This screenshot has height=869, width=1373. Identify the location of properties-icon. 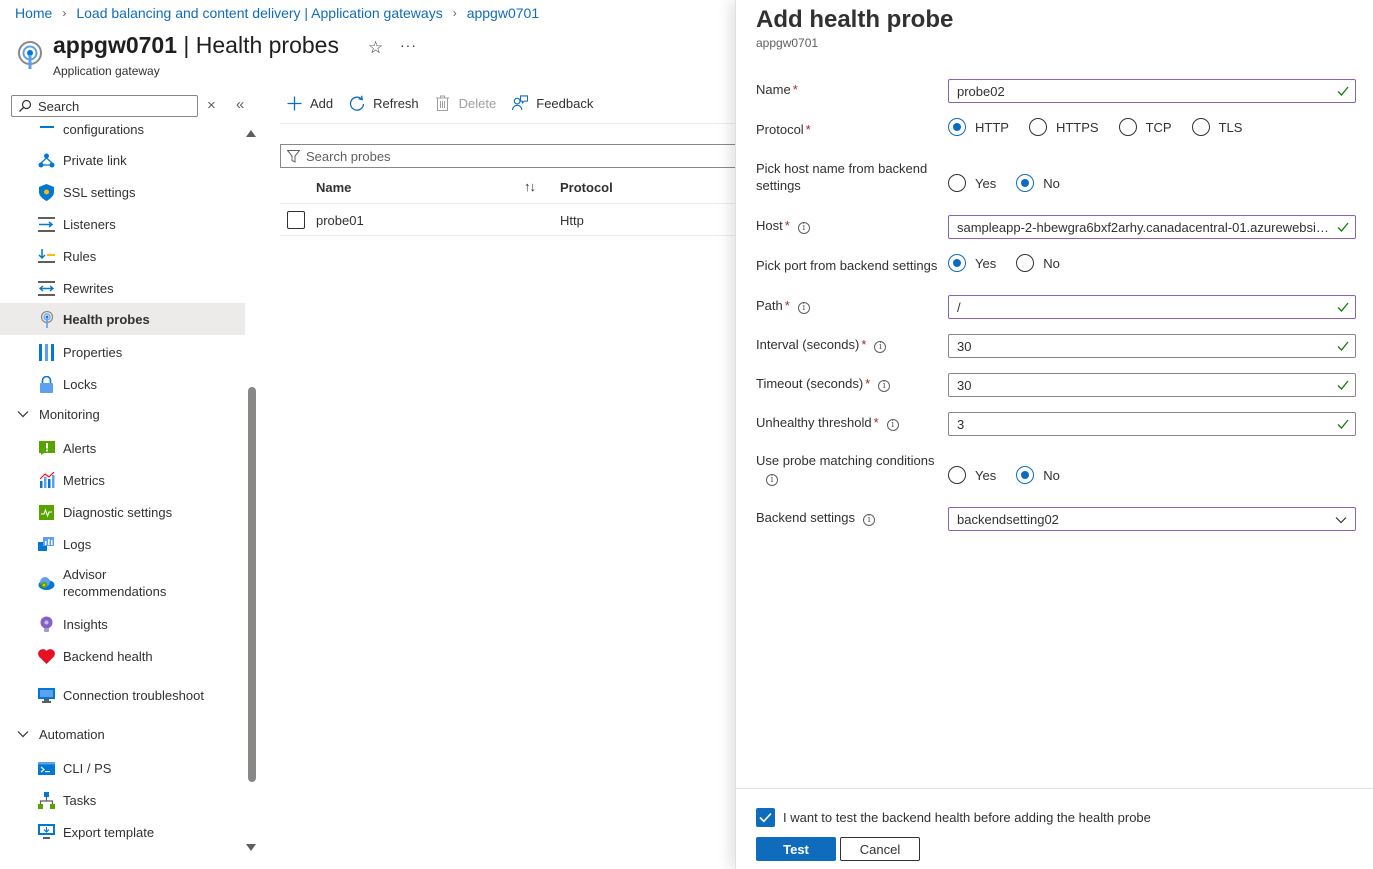
(46, 352).